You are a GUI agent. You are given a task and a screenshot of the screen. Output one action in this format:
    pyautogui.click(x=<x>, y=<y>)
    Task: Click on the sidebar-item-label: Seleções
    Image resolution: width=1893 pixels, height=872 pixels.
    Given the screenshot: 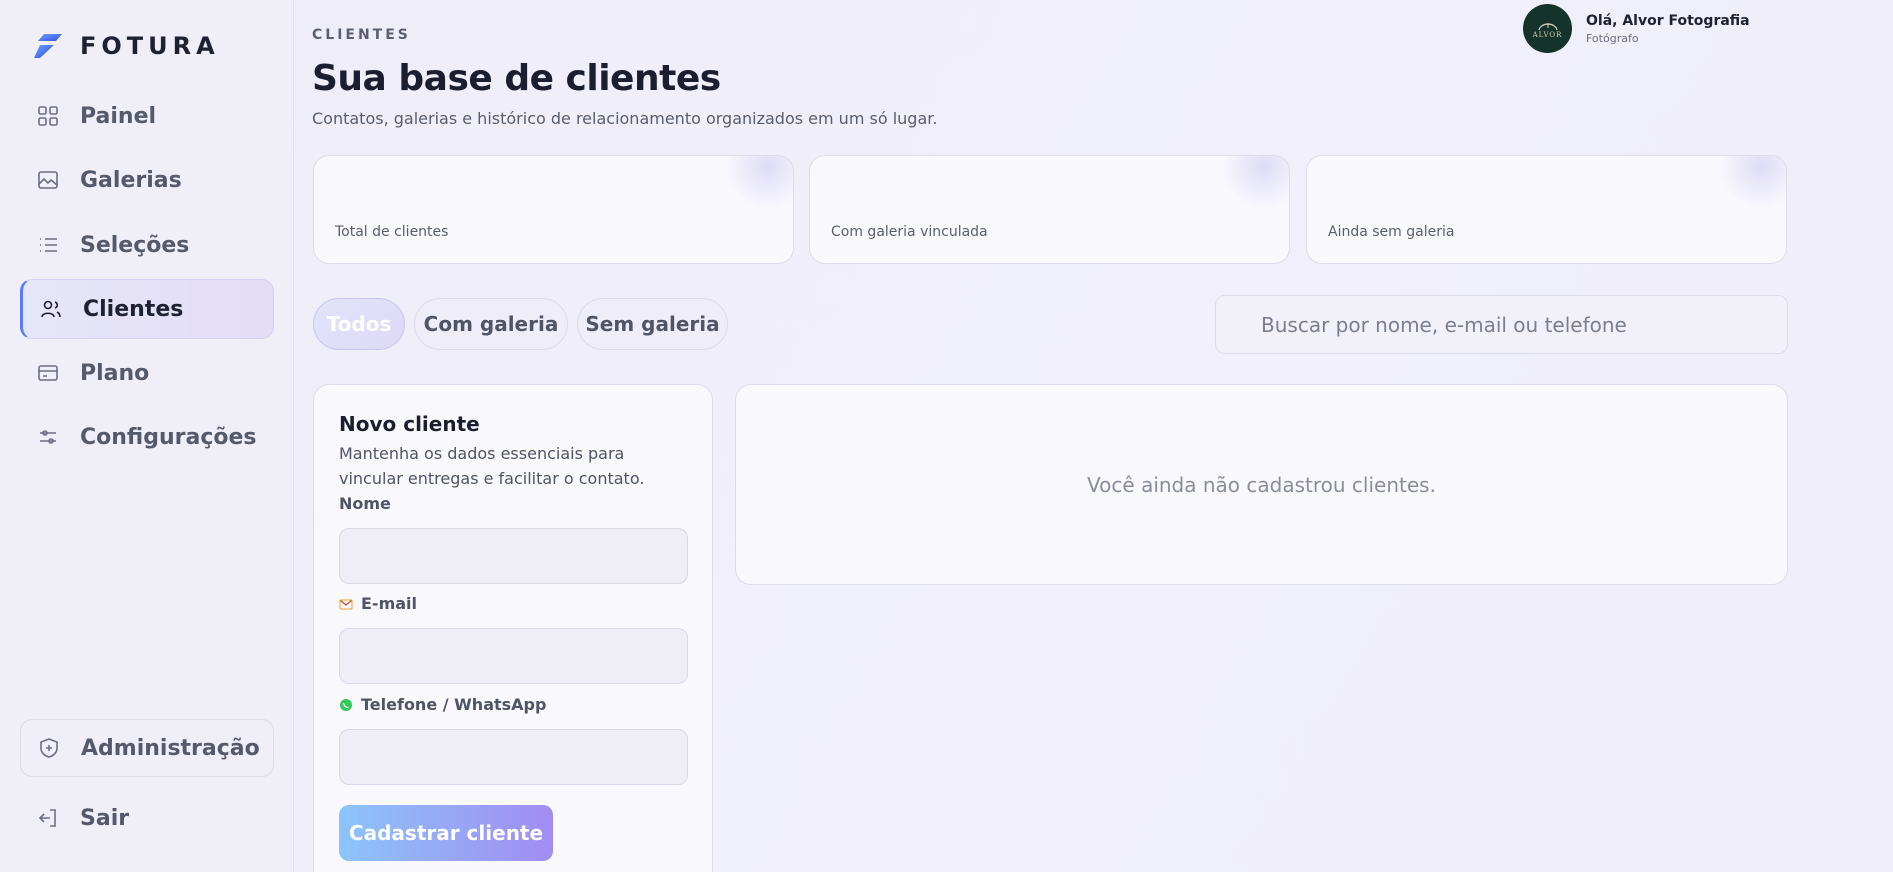 What is the action you would take?
    pyautogui.click(x=135, y=245)
    